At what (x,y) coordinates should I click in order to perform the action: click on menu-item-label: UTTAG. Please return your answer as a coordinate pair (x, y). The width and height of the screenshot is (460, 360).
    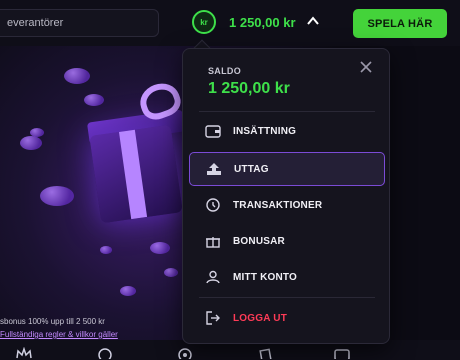
    Looking at the image, I should click on (251, 169).